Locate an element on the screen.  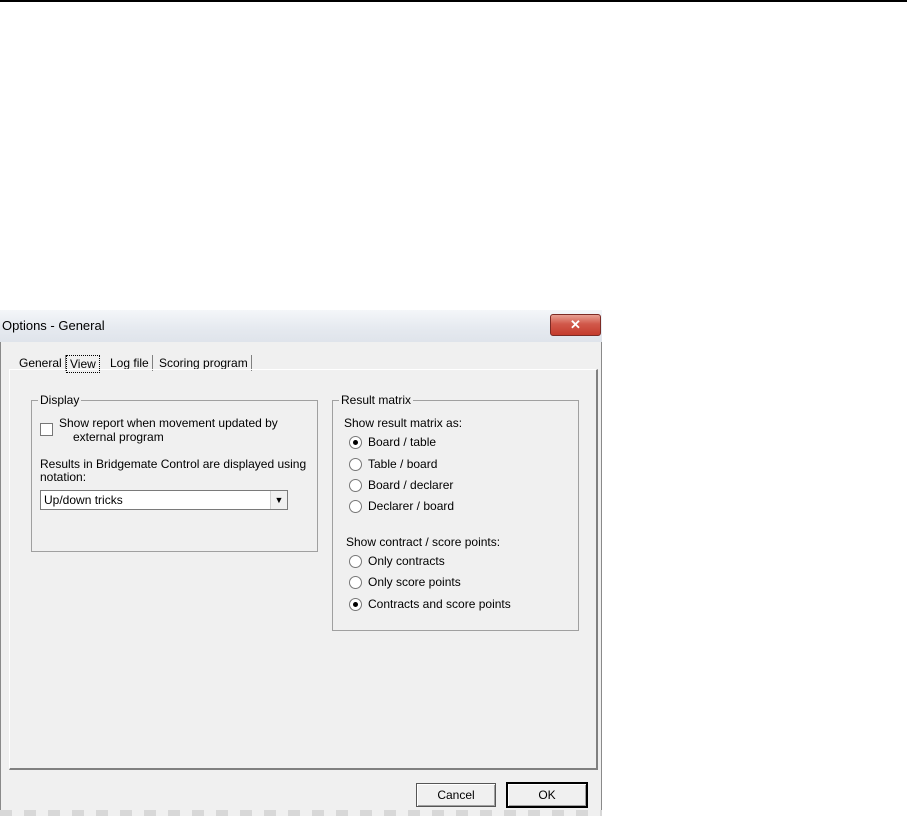
chevron-down-icon: ▼ is located at coordinates (278, 500).